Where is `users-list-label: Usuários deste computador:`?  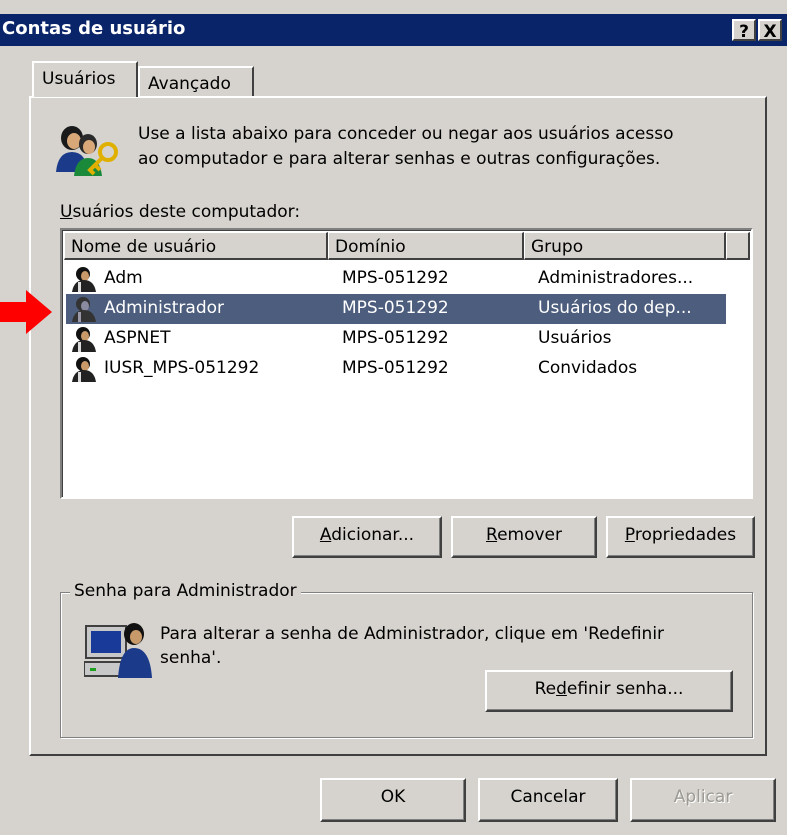
users-list-label: Usuários deste computador: is located at coordinates (180, 212).